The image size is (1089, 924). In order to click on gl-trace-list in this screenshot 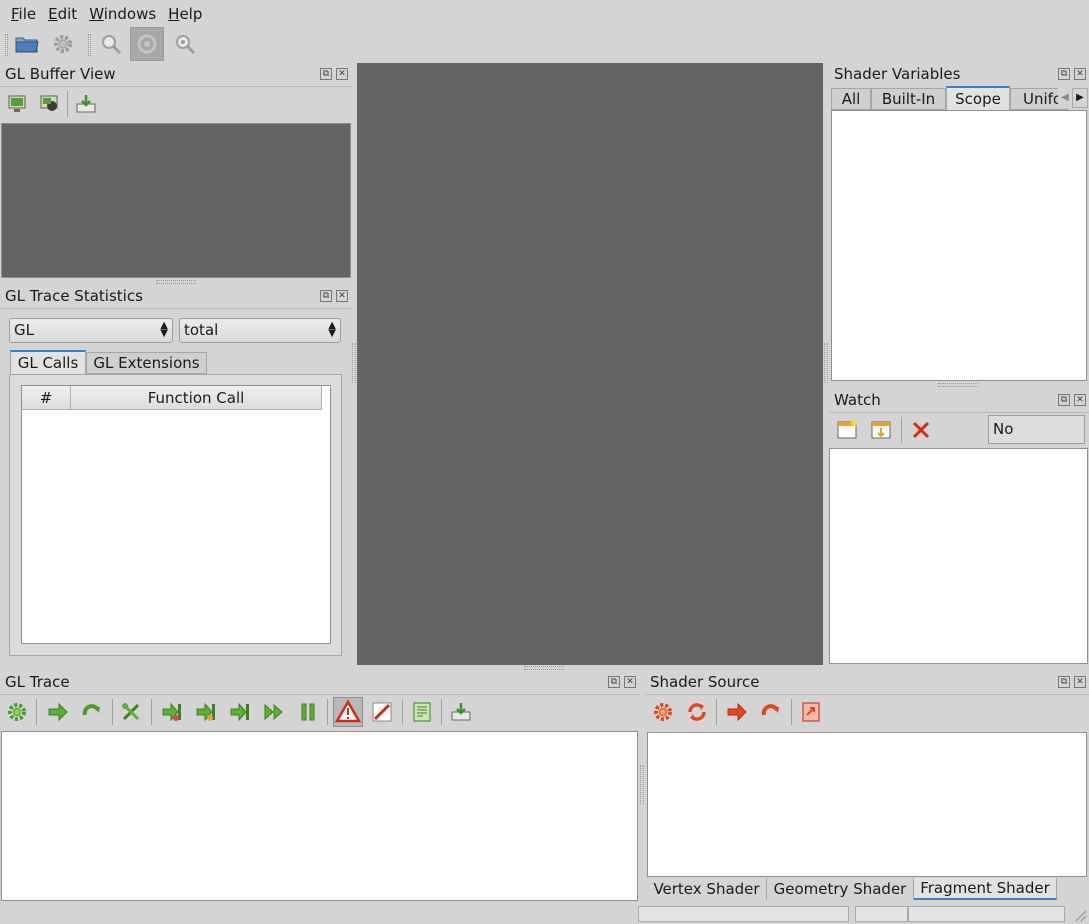, I will do `click(319, 816)`.